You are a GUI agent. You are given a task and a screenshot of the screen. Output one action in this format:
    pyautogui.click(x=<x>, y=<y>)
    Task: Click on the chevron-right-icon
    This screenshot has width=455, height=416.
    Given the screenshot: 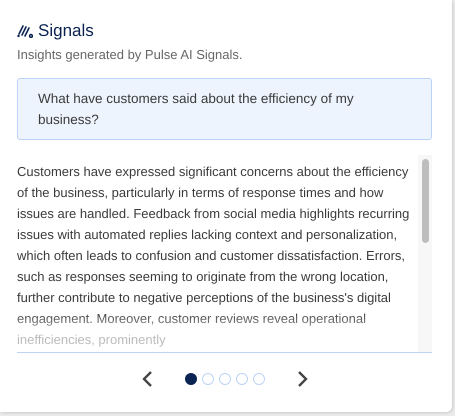 What is the action you would take?
    pyautogui.click(x=302, y=379)
    